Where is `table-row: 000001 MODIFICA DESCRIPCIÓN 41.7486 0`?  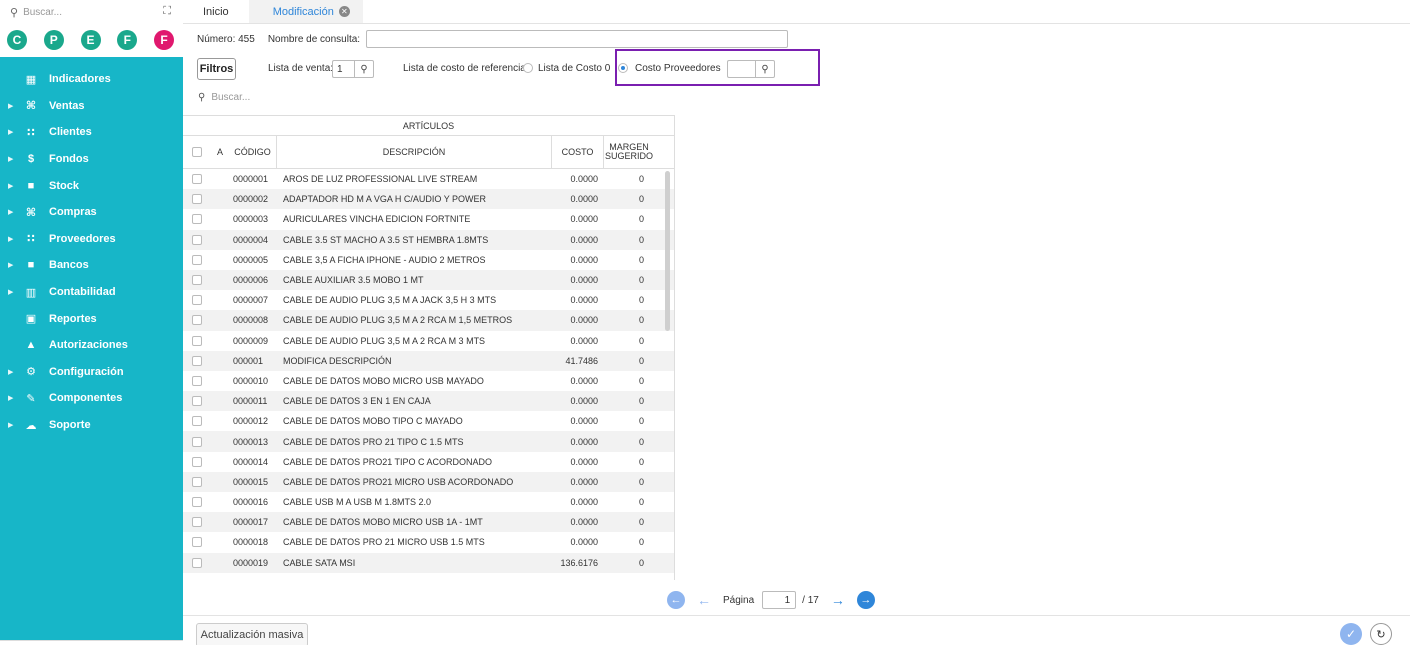
table-row: 000001 MODIFICA DESCRIPCIÓN 41.7486 0 is located at coordinates (428, 360).